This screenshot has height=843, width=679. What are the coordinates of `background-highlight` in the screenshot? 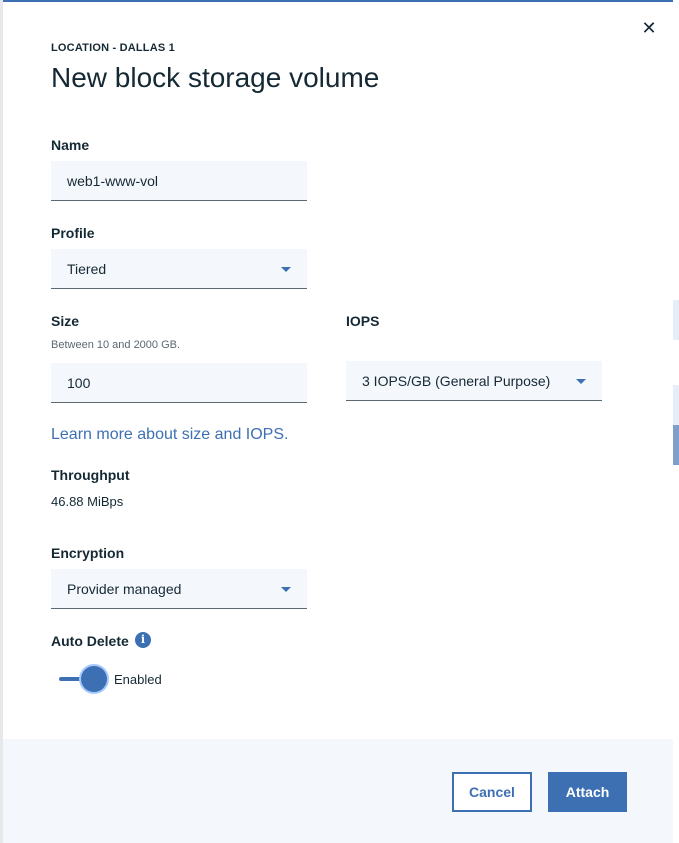 It's located at (676, 445).